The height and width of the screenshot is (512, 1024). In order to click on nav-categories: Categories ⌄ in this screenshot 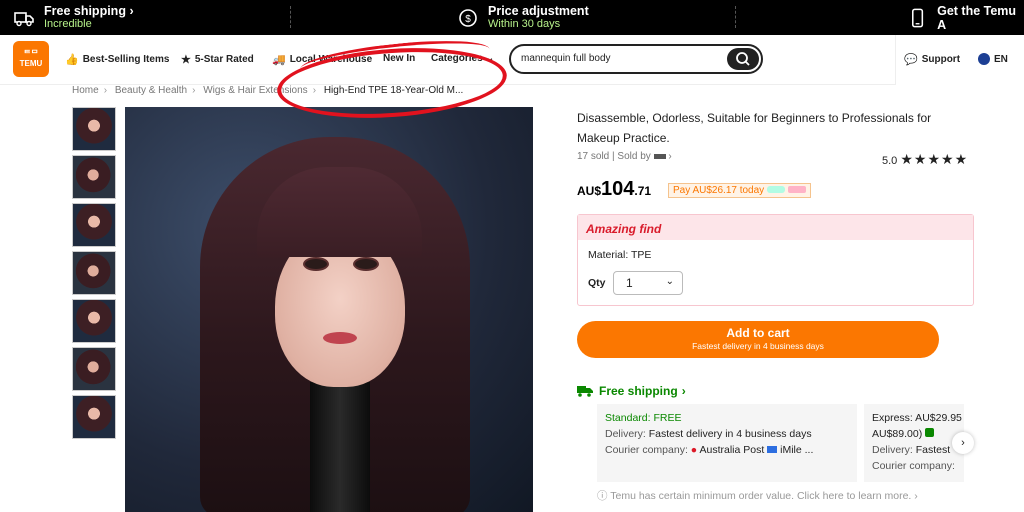, I will do `click(462, 58)`.